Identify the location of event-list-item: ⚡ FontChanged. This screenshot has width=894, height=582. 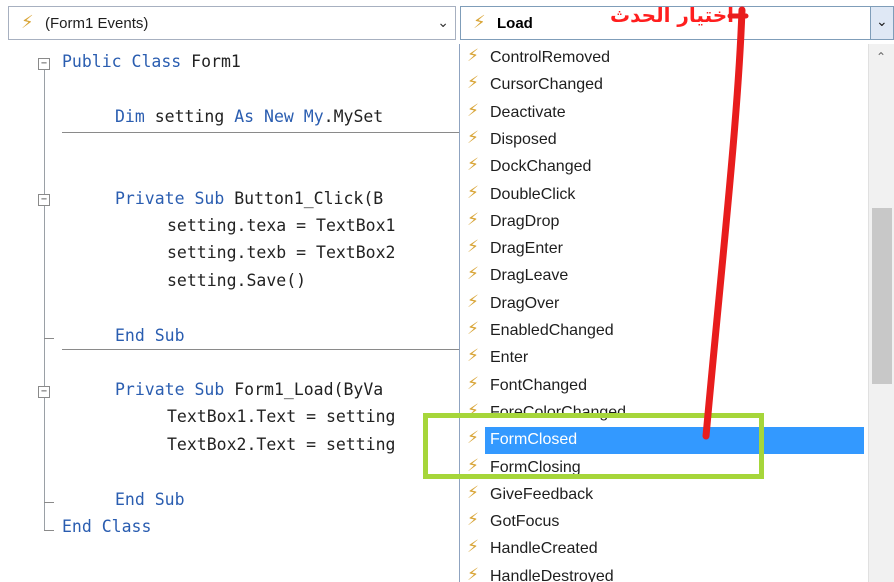
(662, 386).